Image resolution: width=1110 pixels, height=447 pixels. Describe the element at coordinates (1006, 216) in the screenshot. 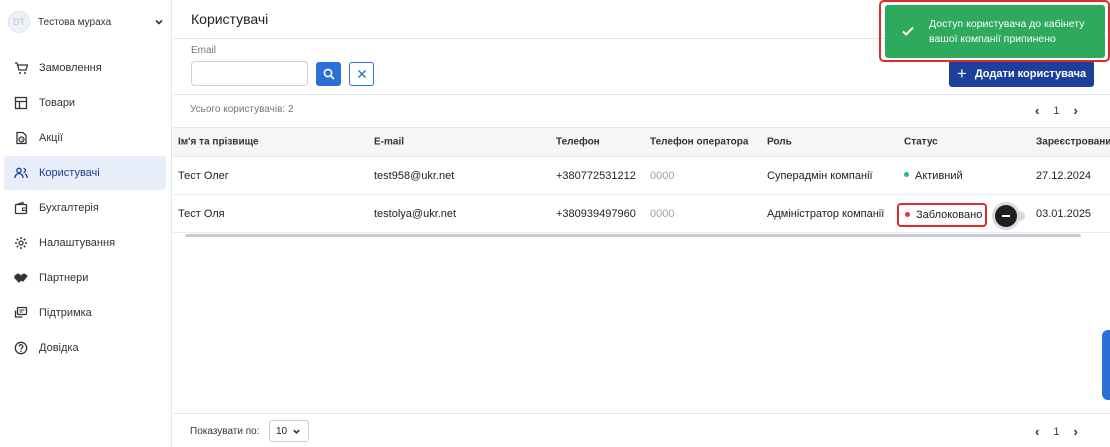

I see `block-toggle` at that location.